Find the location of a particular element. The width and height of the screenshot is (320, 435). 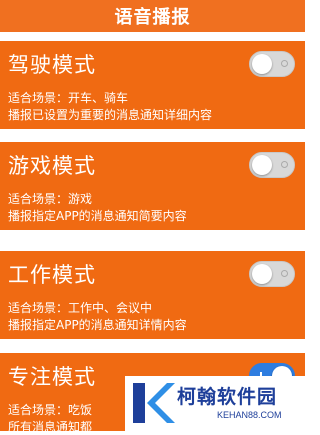

mode-description: 播报已设置为重要的消息通知详细内容 is located at coordinates (110, 115).